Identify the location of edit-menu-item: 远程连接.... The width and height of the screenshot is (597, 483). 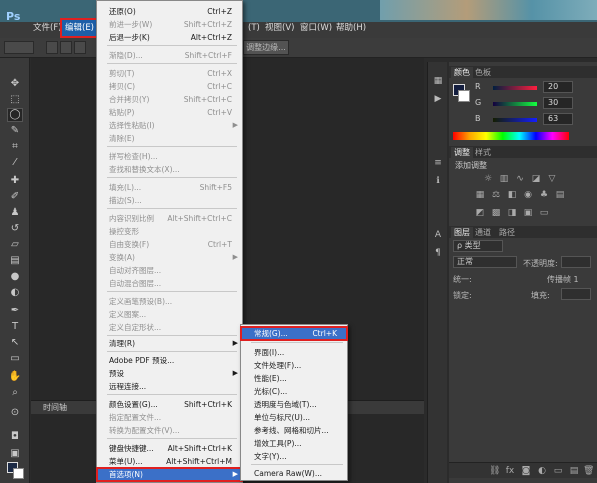
(169, 386).